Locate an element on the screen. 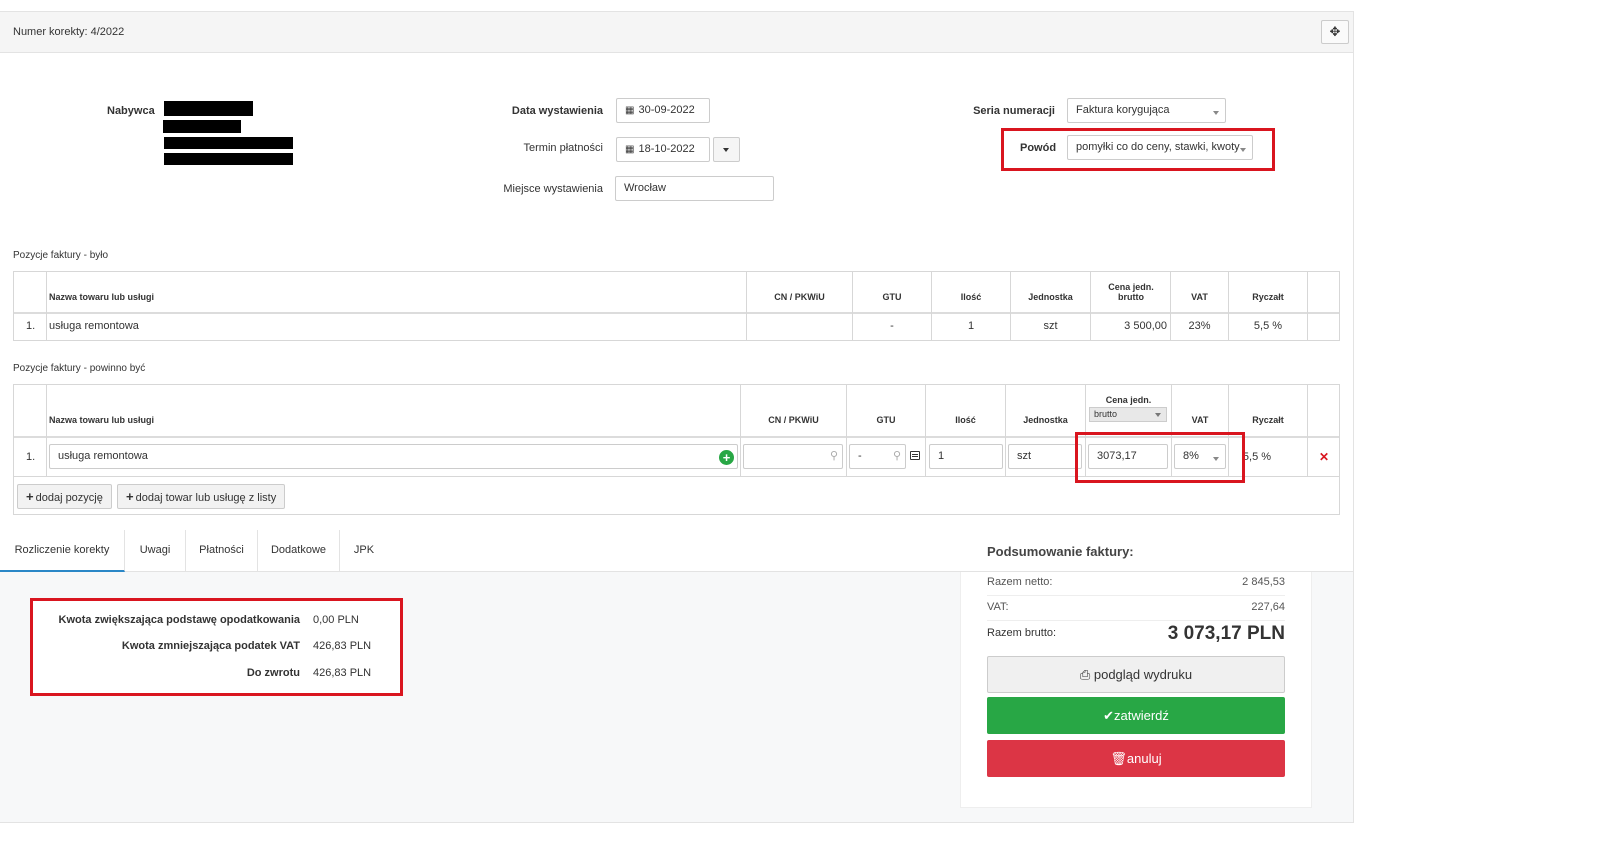  row-qty: 1 is located at coordinates (971, 326).